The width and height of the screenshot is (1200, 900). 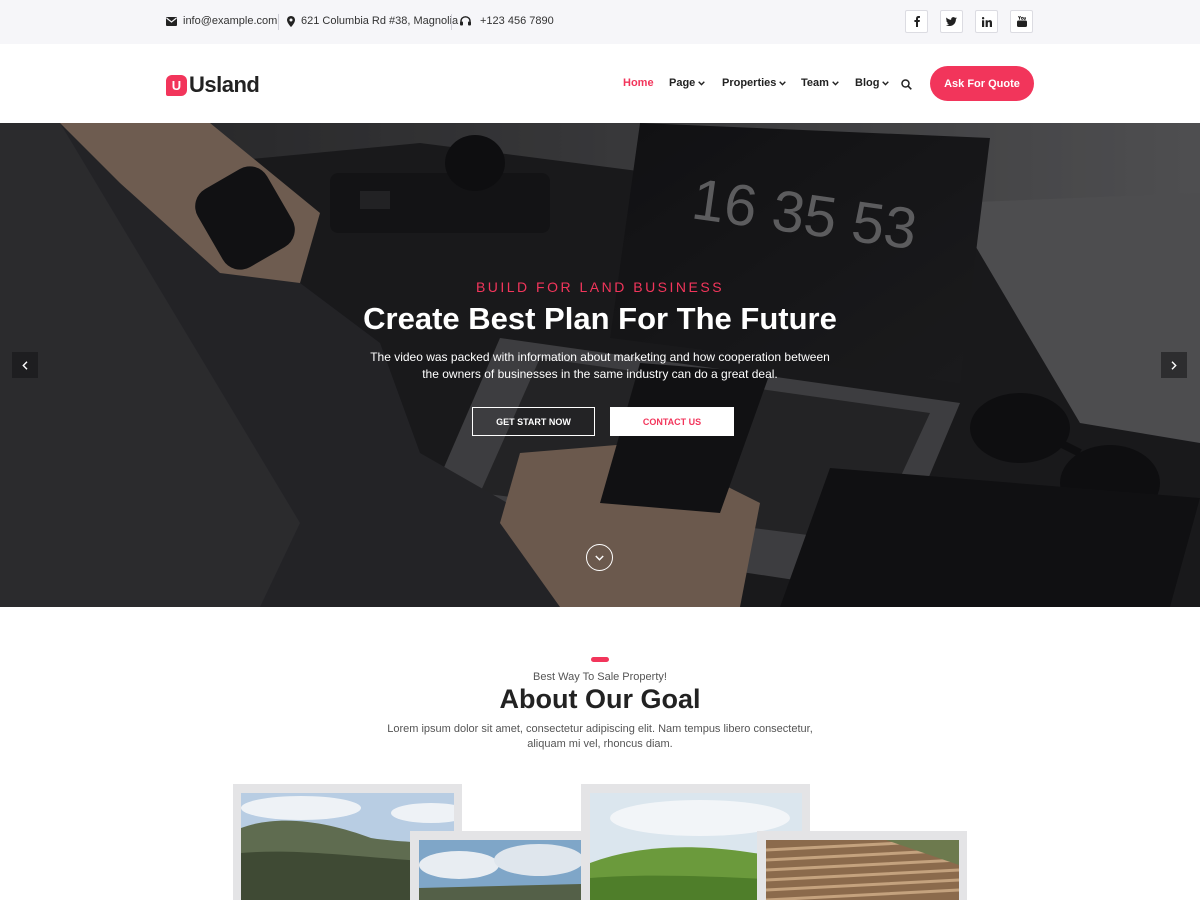 I want to click on get-start-now-button: GET START NOW, so click(x=533, y=421).